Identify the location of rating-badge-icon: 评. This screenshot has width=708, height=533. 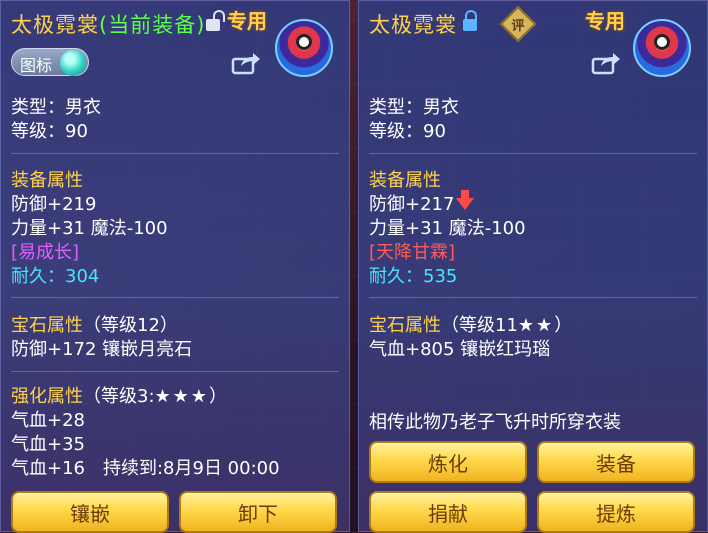
(518, 24).